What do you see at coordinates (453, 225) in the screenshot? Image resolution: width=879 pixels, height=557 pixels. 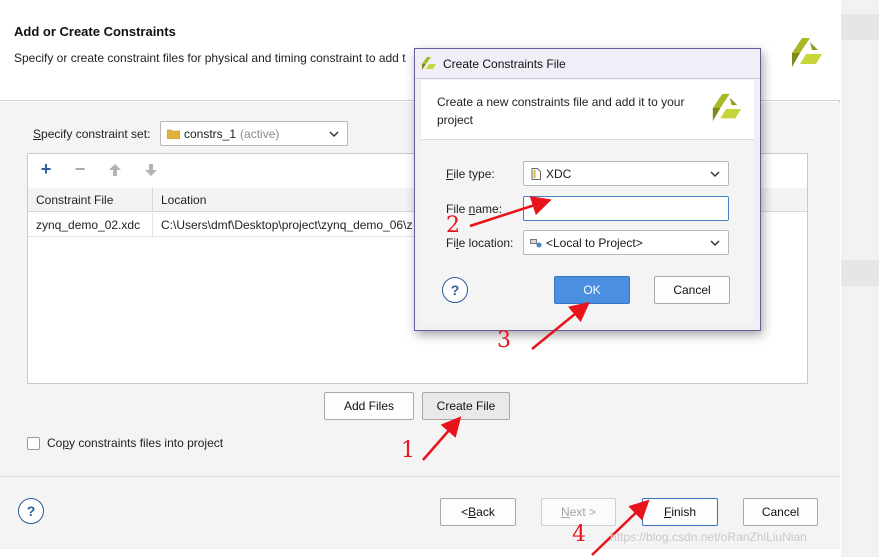 I see `annotation-number-2: 2` at bounding box center [453, 225].